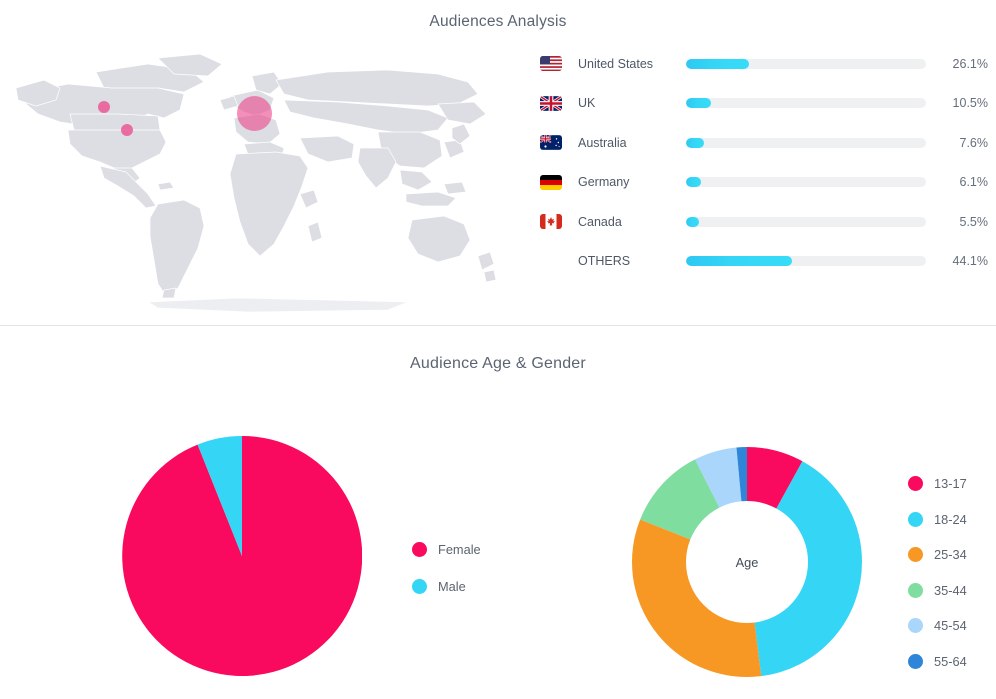  What do you see at coordinates (950, 626) in the screenshot?
I see `legend-item-label: 45-54` at bounding box center [950, 626].